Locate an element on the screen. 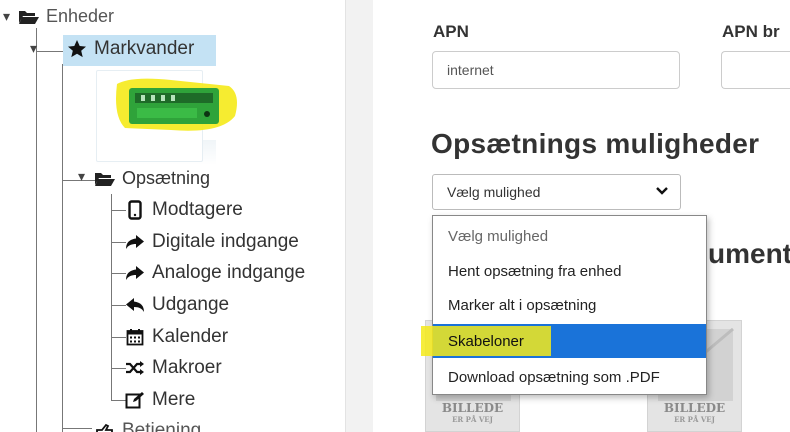 The height and width of the screenshot is (432, 790). tree-node-enheder: Enheder is located at coordinates (66, 16).